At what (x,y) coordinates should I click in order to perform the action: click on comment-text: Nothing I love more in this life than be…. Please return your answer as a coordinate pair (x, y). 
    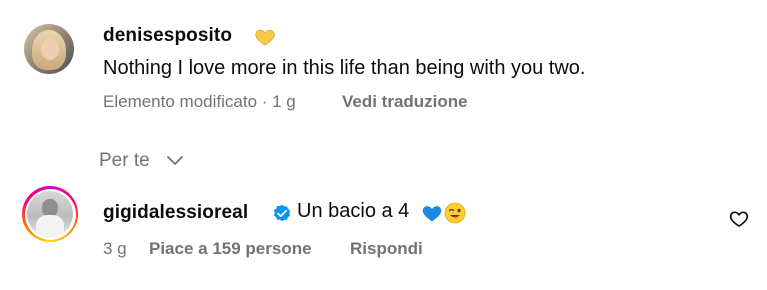
    Looking at the image, I should click on (344, 68).